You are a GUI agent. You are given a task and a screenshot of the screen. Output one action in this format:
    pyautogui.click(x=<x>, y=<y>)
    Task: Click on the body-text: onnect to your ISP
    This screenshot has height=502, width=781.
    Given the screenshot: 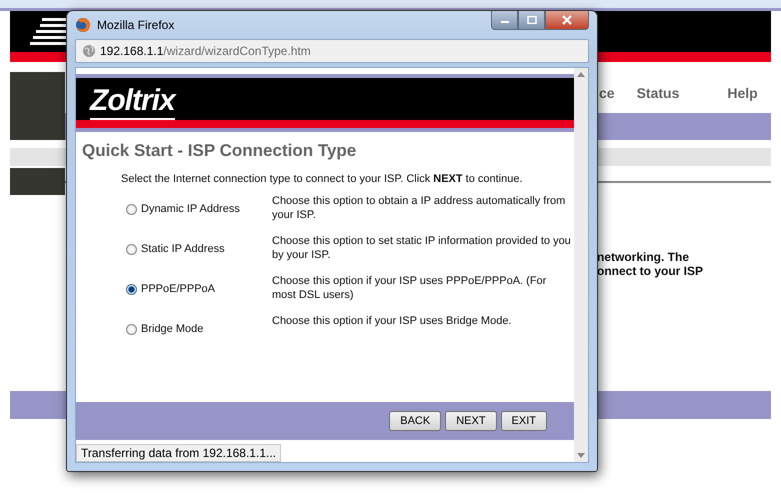 What is the action you would take?
    pyautogui.click(x=650, y=271)
    